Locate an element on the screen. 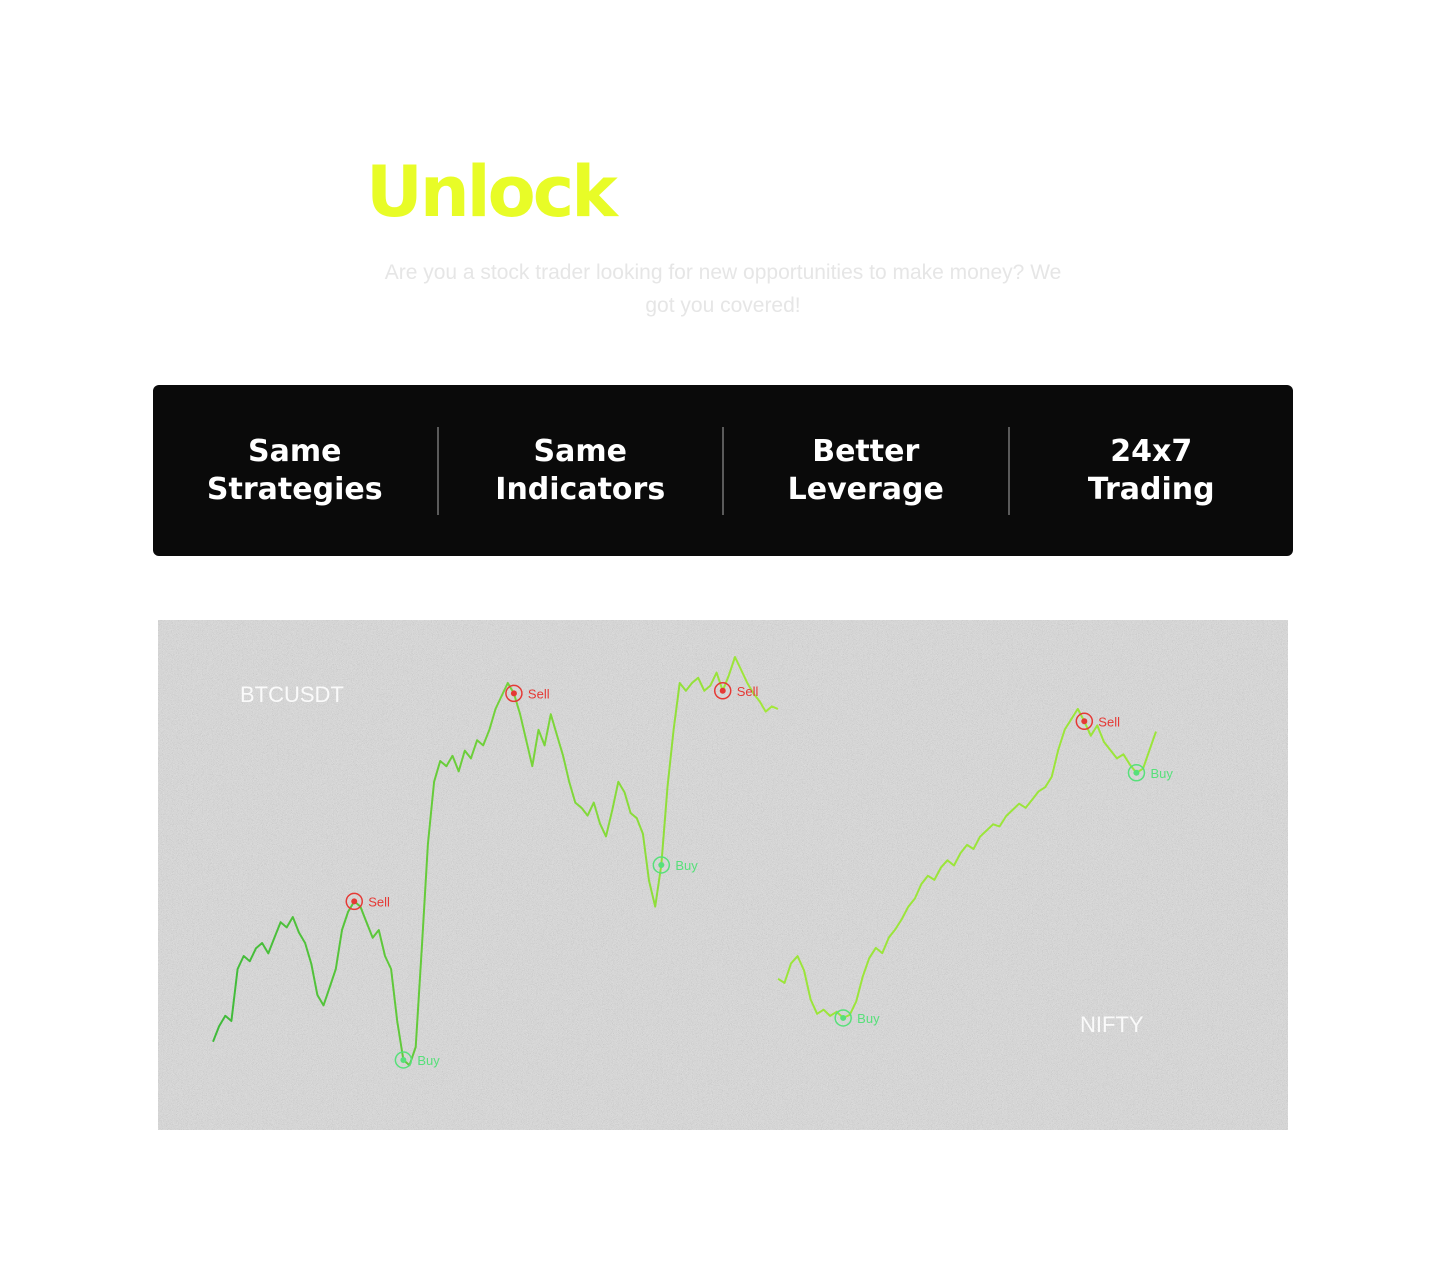 Image resolution: width=1446 pixels, height=1281 pixels. feature-same-strategies: Same Strategies is located at coordinates (295, 471).